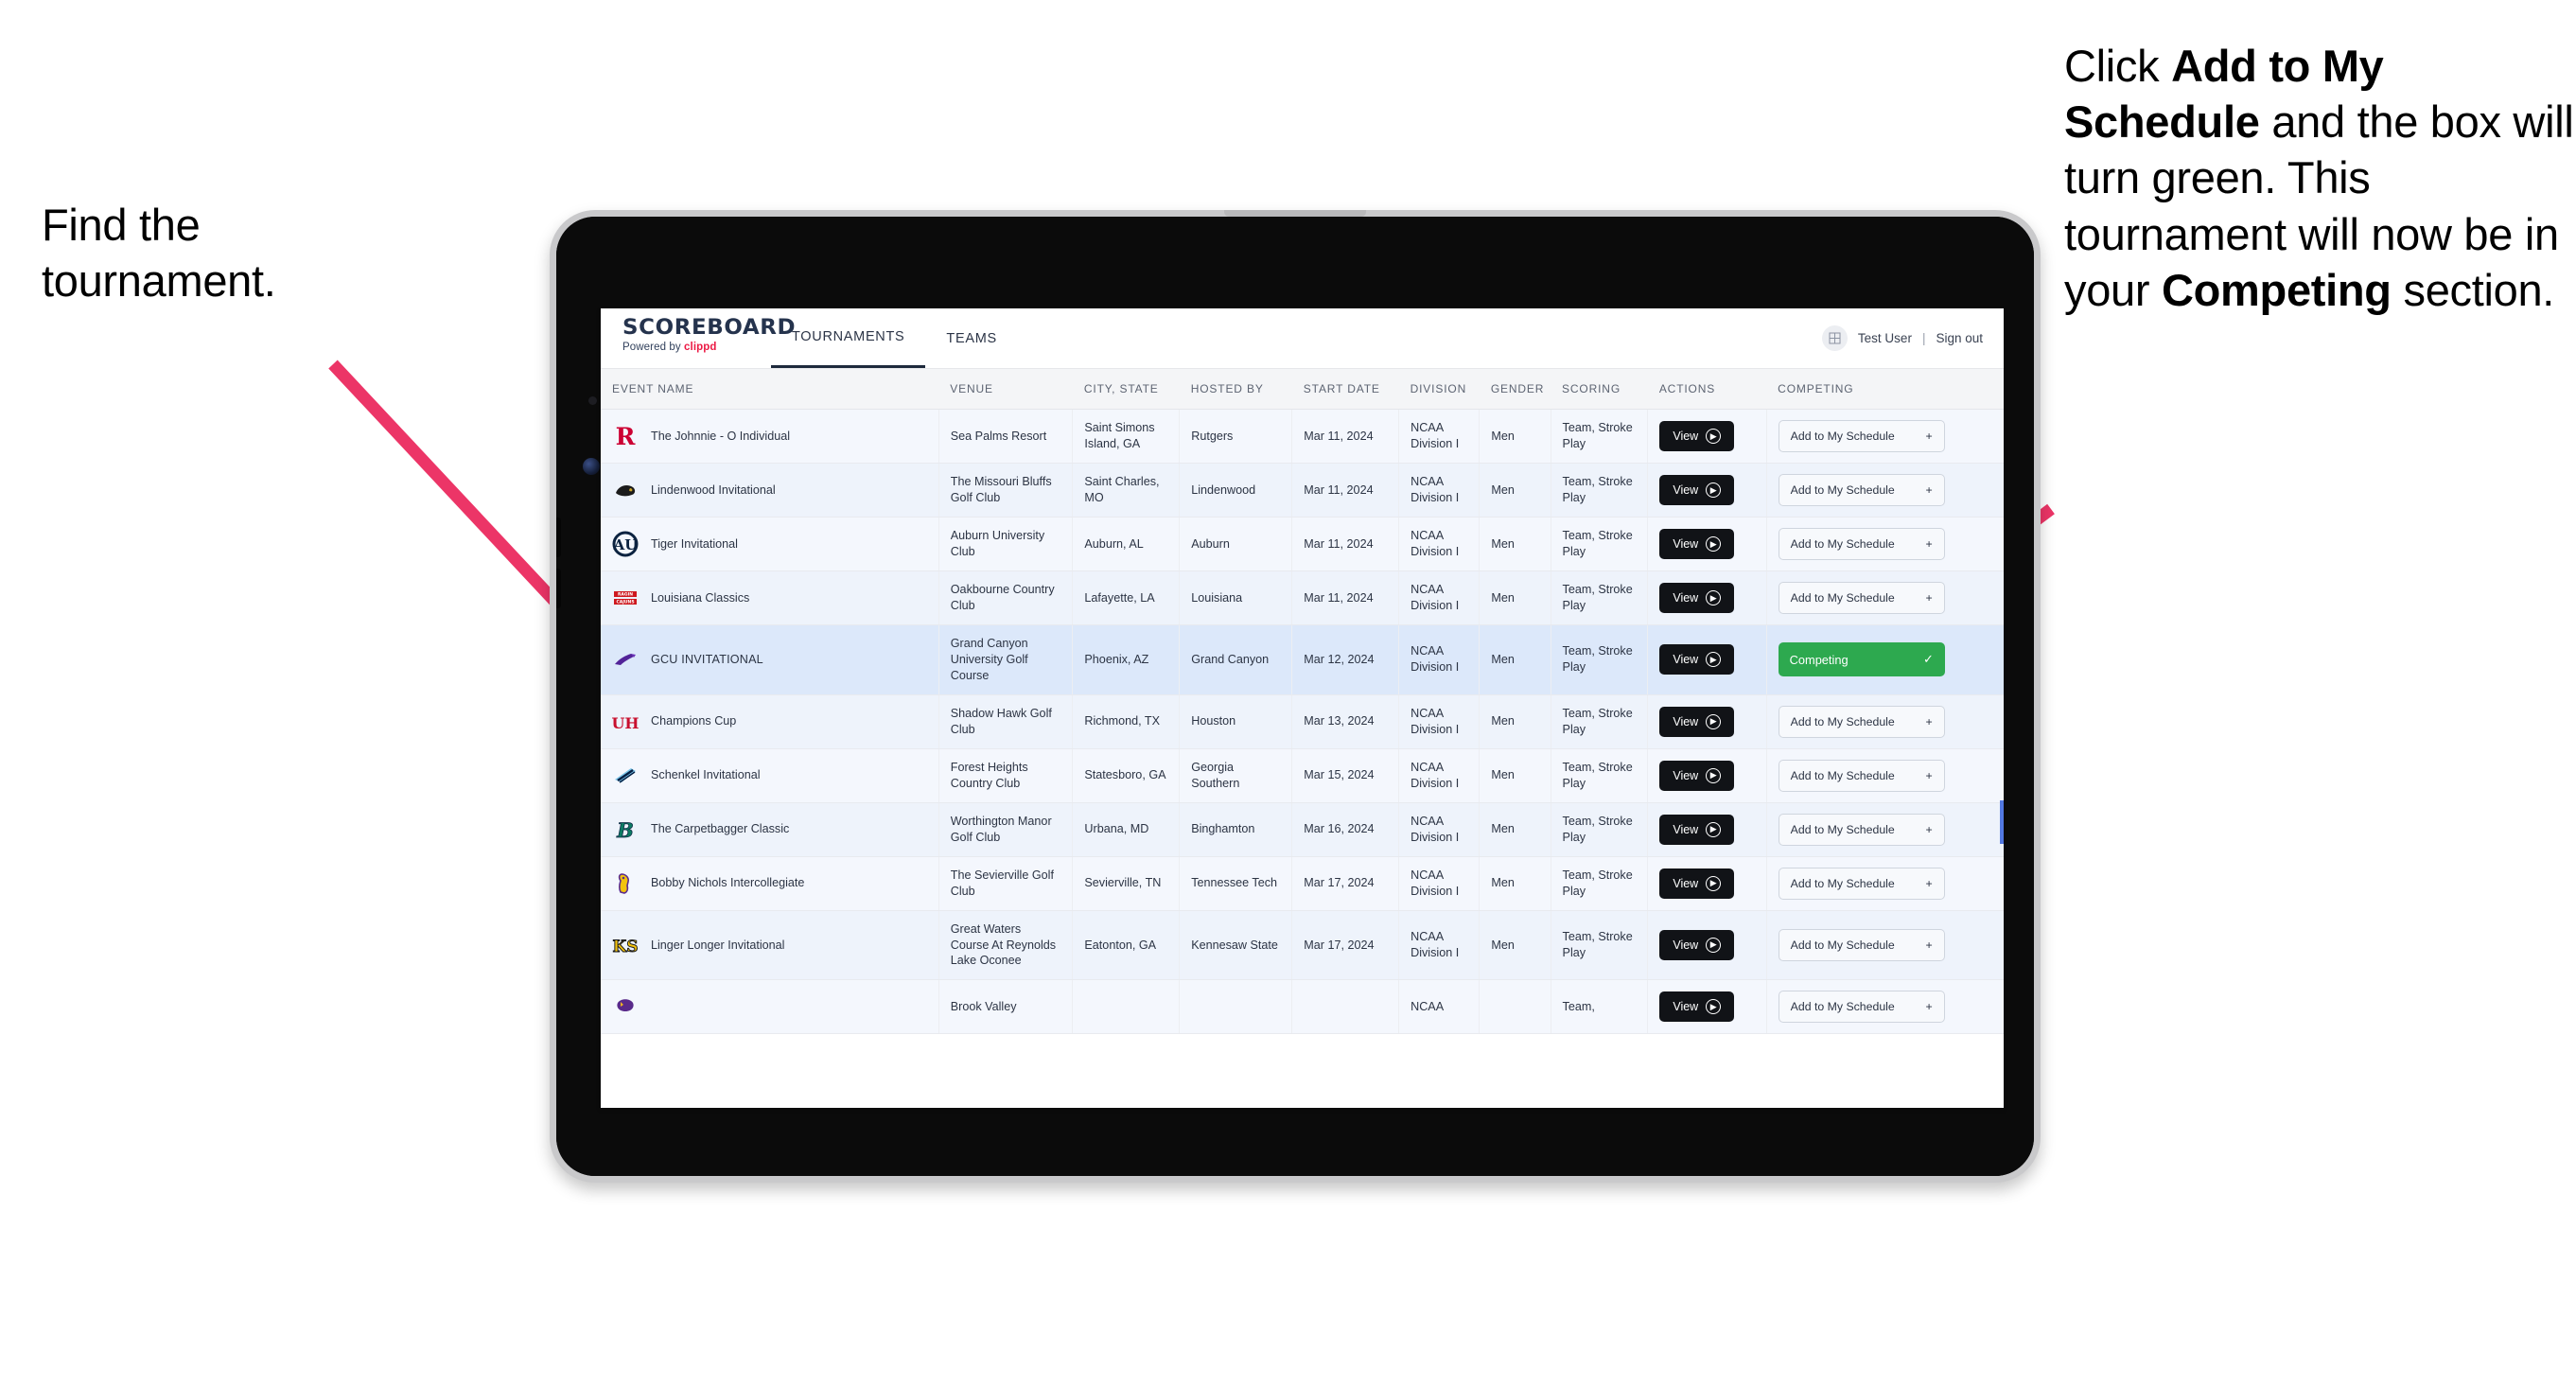  I want to click on cell-venue: Sea Palms Resort, so click(1006, 436).